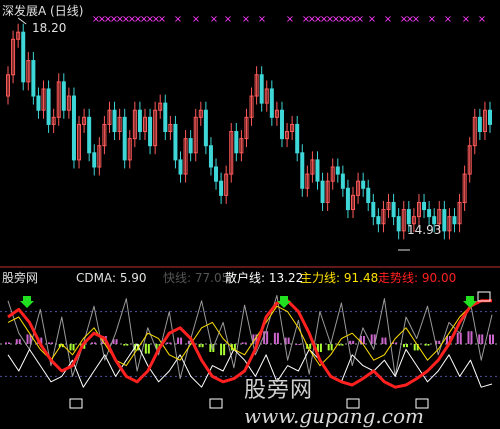 This screenshot has width=500, height=429. Describe the element at coordinates (417, 278) in the screenshot. I see `trend-line-label: 走势线: 90.00` at that location.